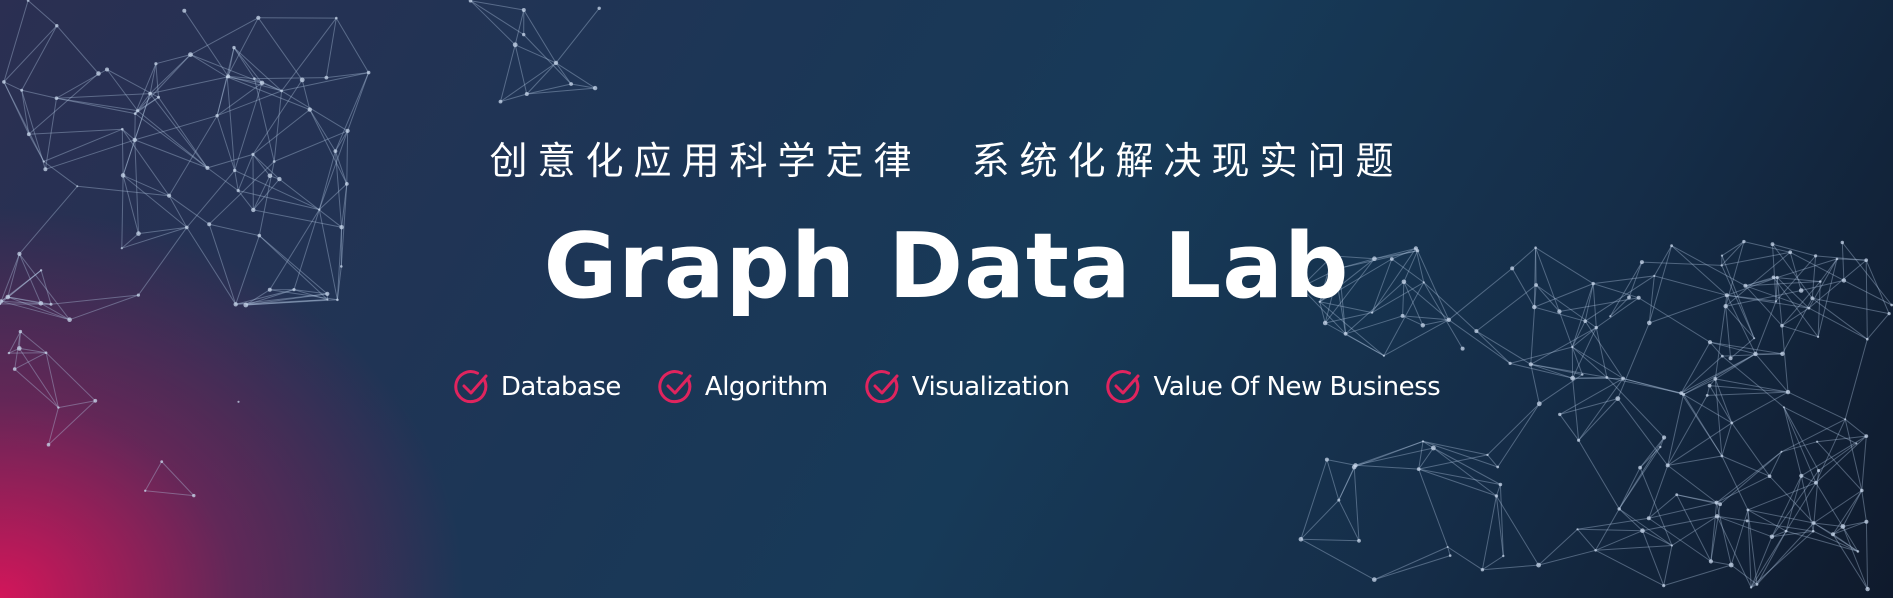  Describe the element at coordinates (766, 387) in the screenshot. I see `feature-label: Algorithm` at that location.